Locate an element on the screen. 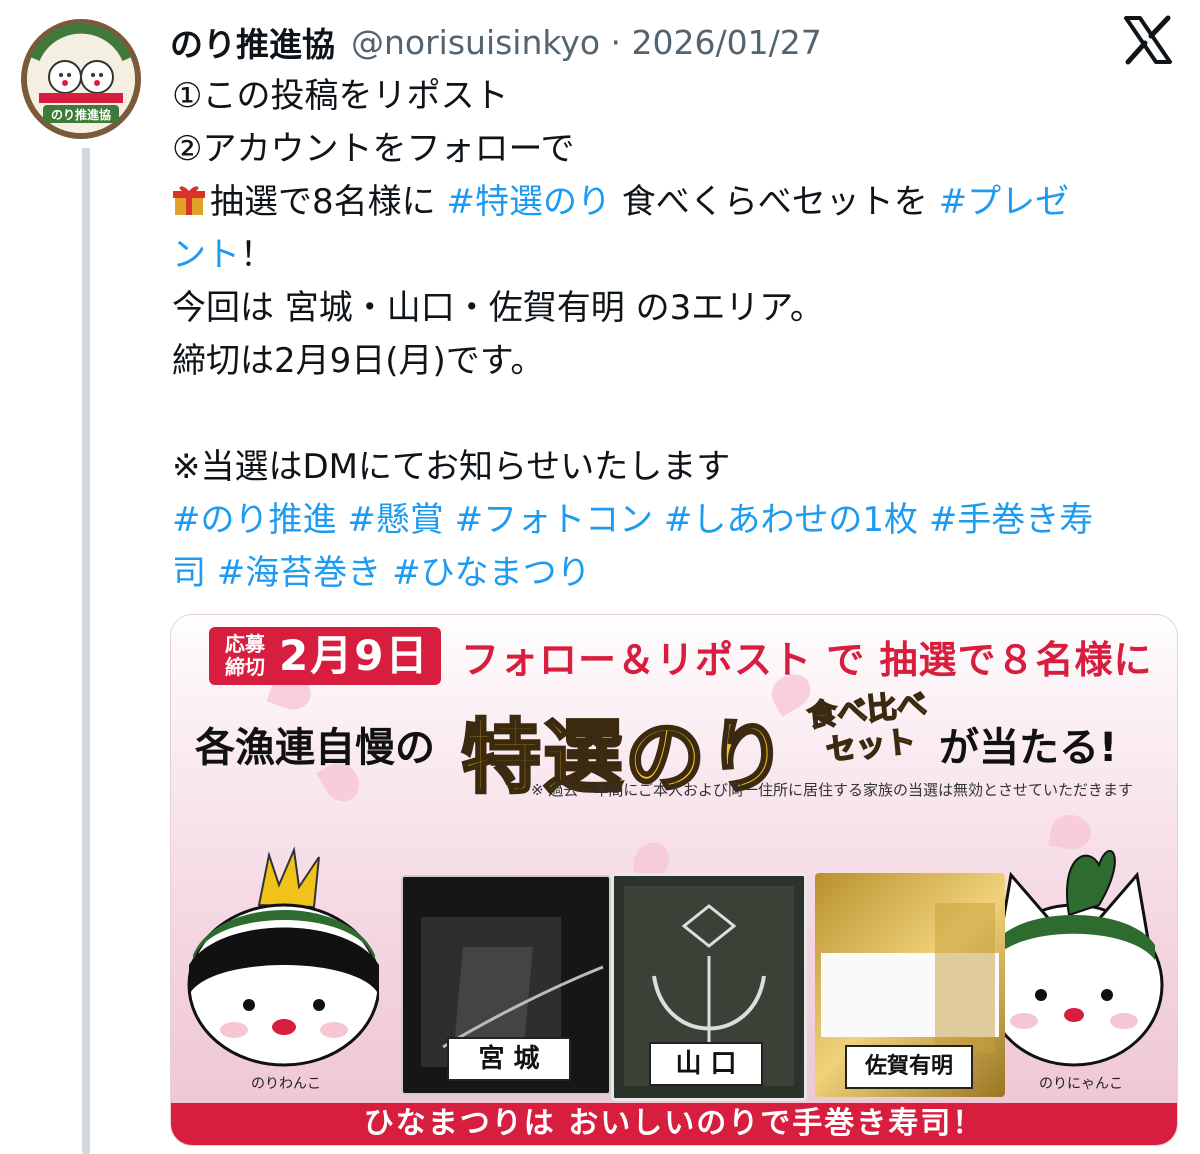 Image resolution: width=1200 pixels, height=1154 pixels. package-miyagi: 宮 城 is located at coordinates (506, 985).